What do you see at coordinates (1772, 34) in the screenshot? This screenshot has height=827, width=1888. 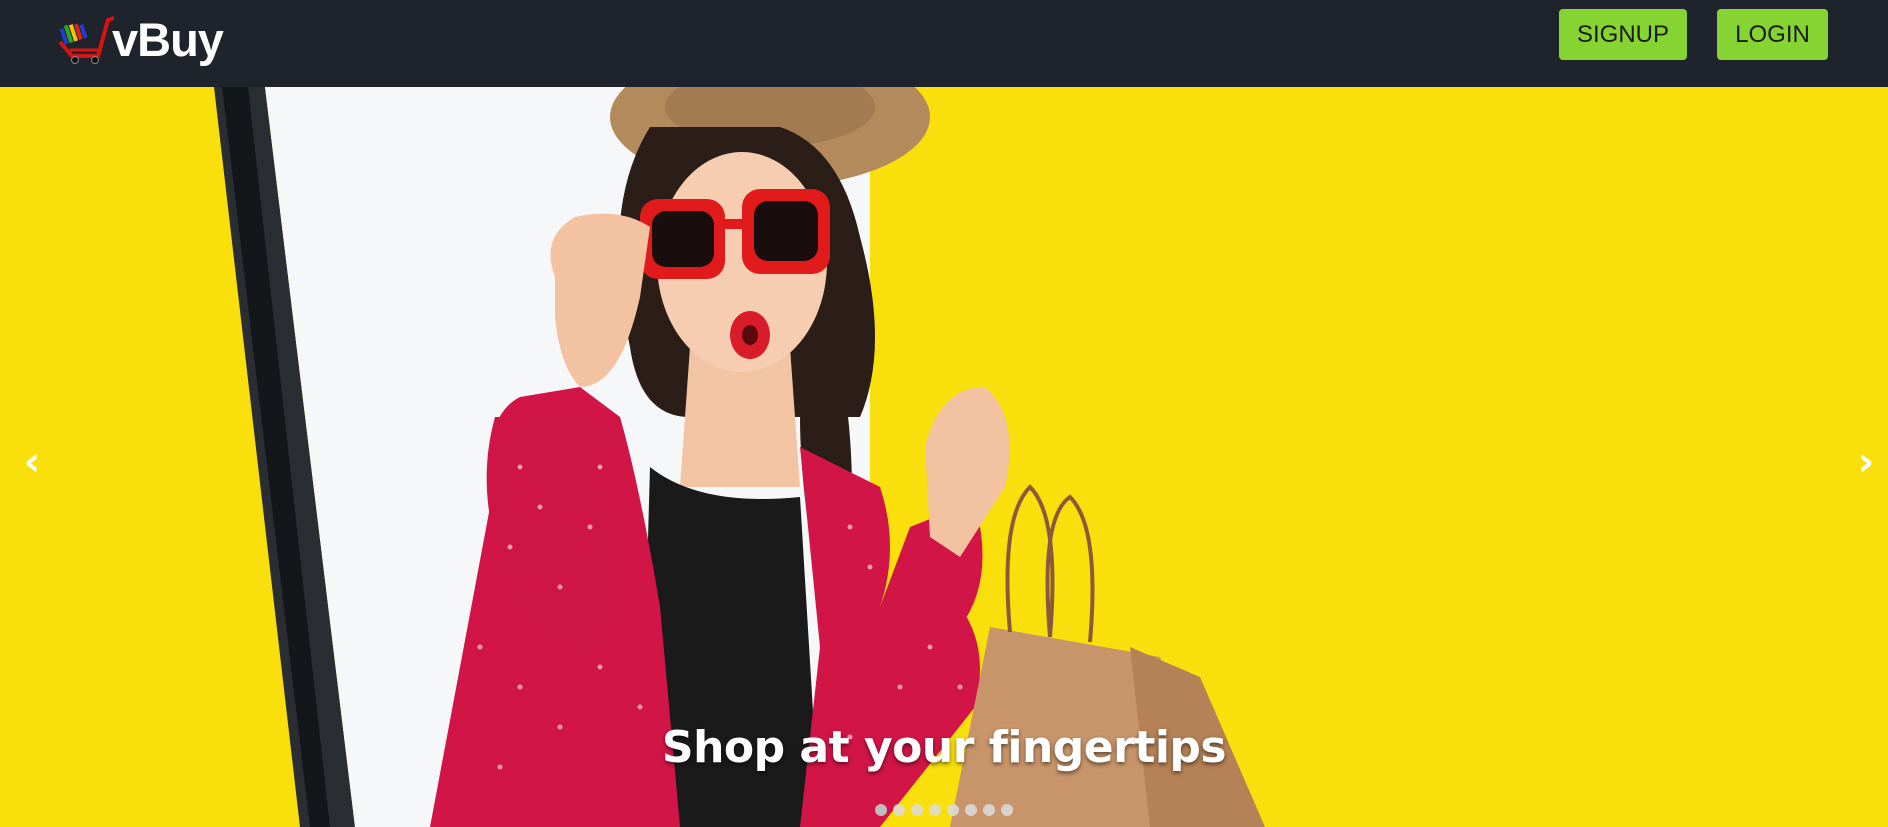 I see `login-button: LOGIN` at bounding box center [1772, 34].